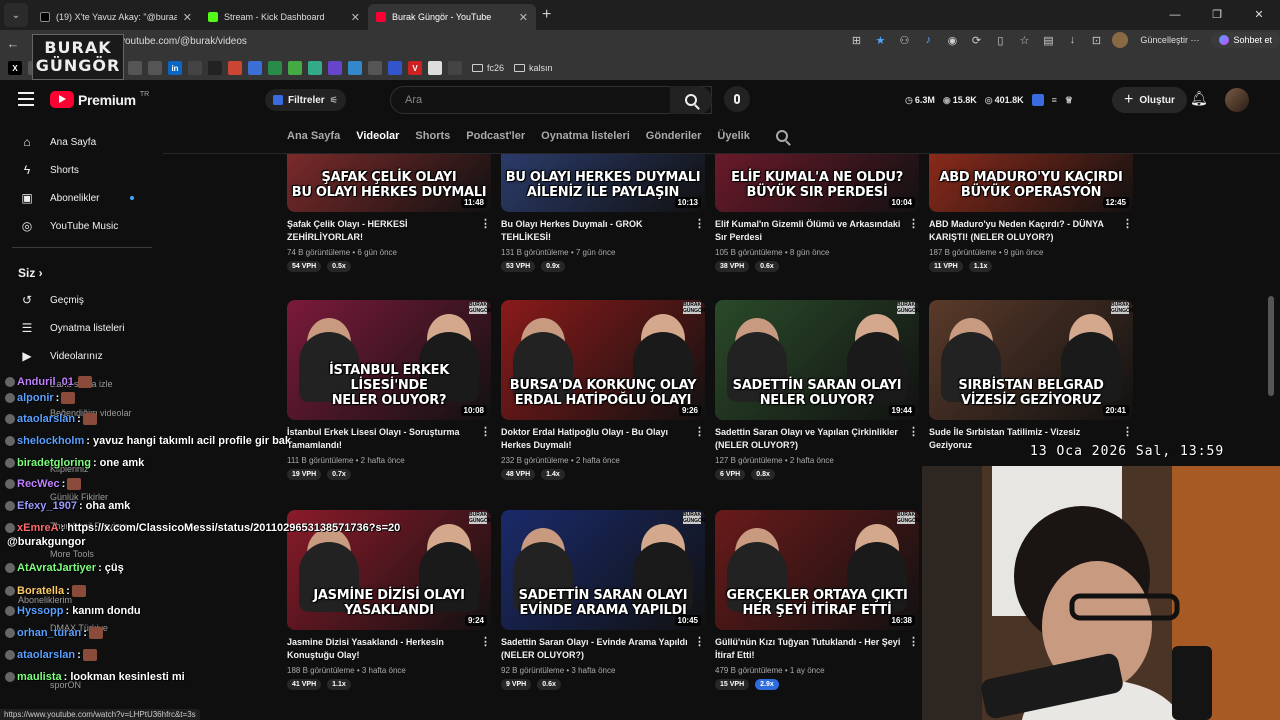 The height and width of the screenshot is (720, 1280). Describe the element at coordinates (1245, 40) in the screenshot. I see `copilot-chat-button: Sohbet et` at that location.